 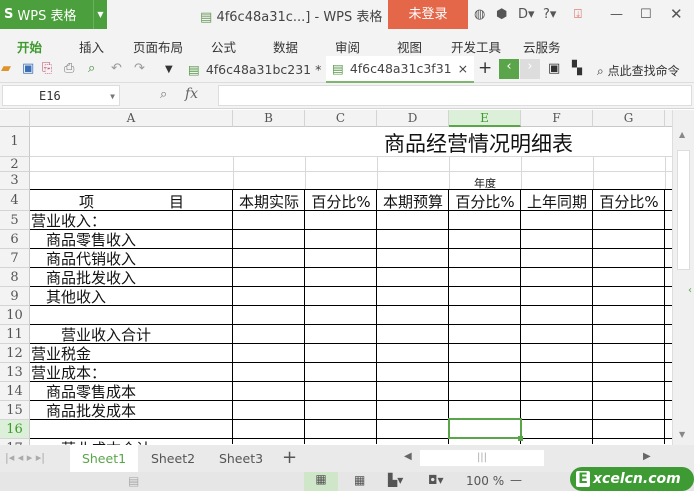 What do you see at coordinates (83, 392) in the screenshot?
I see `row-label: 商品零售成本` at bounding box center [83, 392].